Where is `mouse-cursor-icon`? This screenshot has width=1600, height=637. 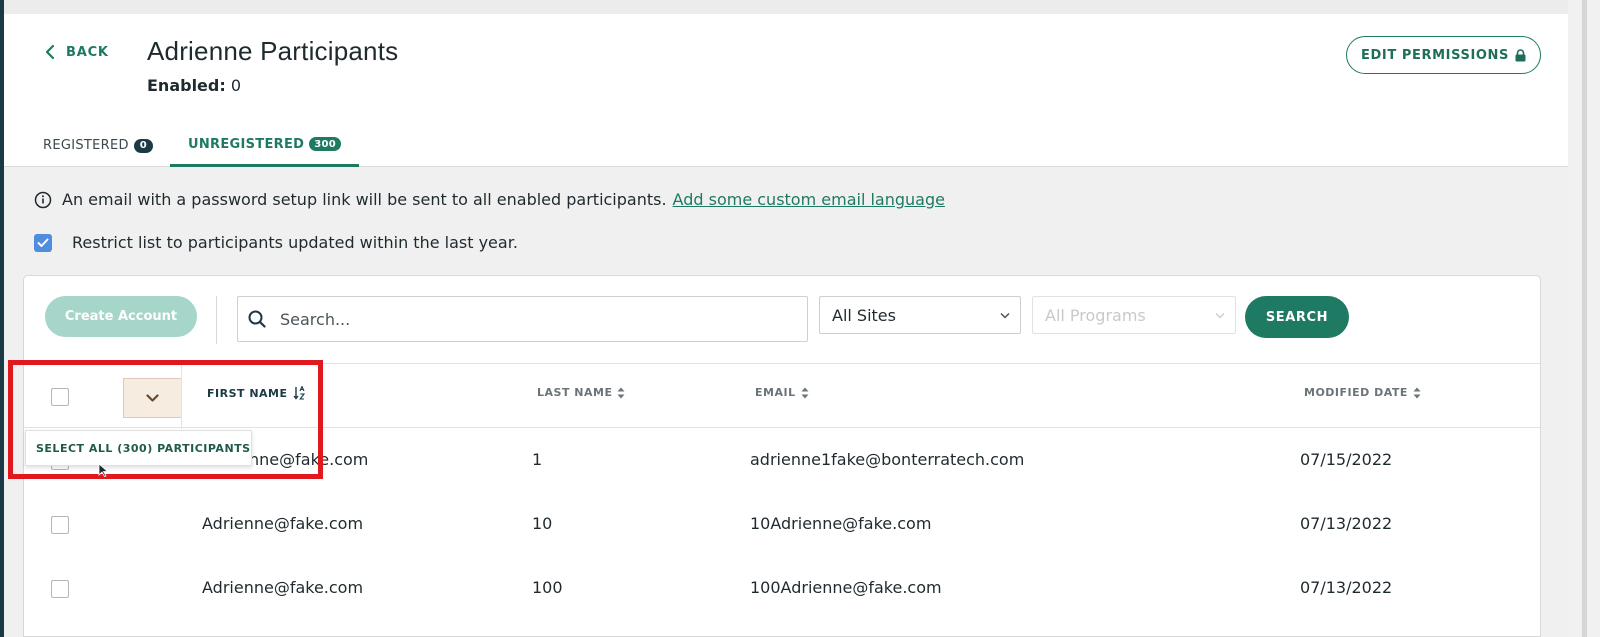 mouse-cursor-icon is located at coordinates (103, 470).